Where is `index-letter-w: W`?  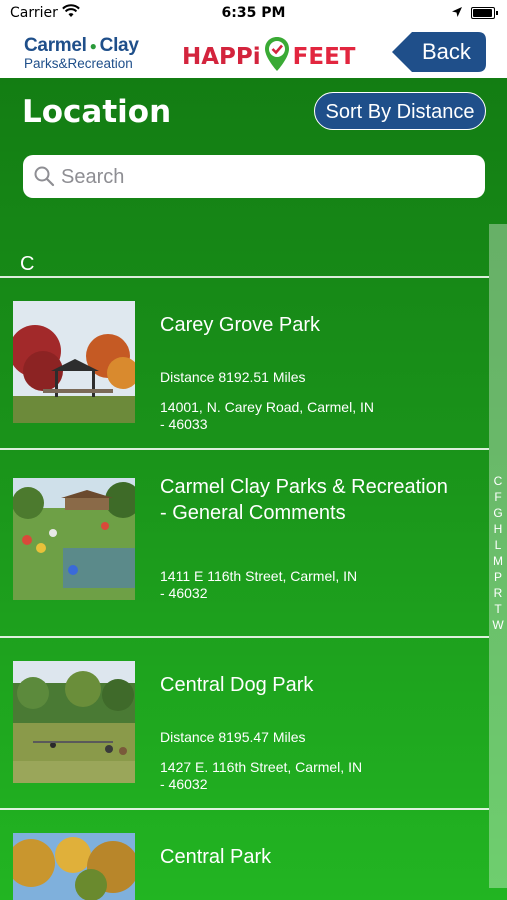
index-letter-w: W is located at coordinates (498, 625).